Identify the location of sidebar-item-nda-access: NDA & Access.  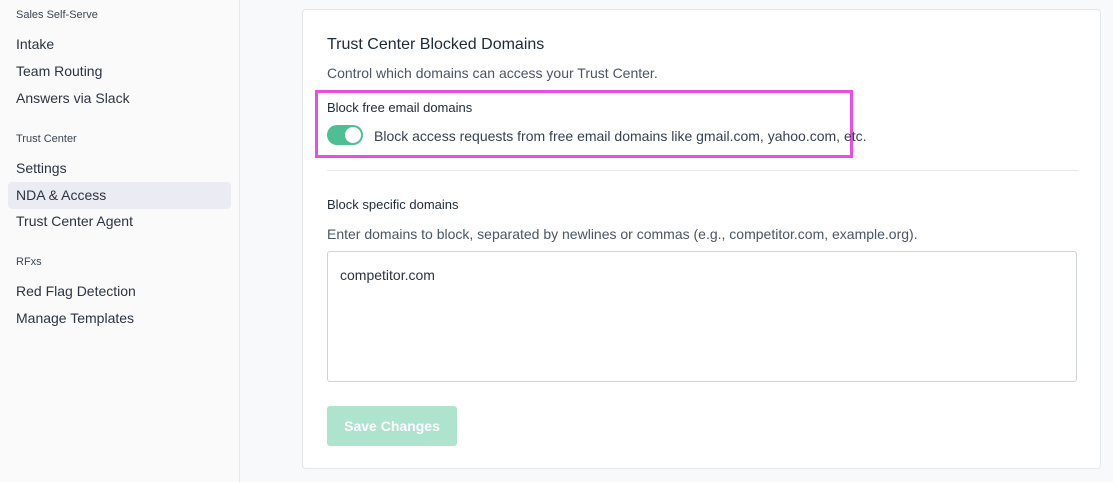
(119, 195).